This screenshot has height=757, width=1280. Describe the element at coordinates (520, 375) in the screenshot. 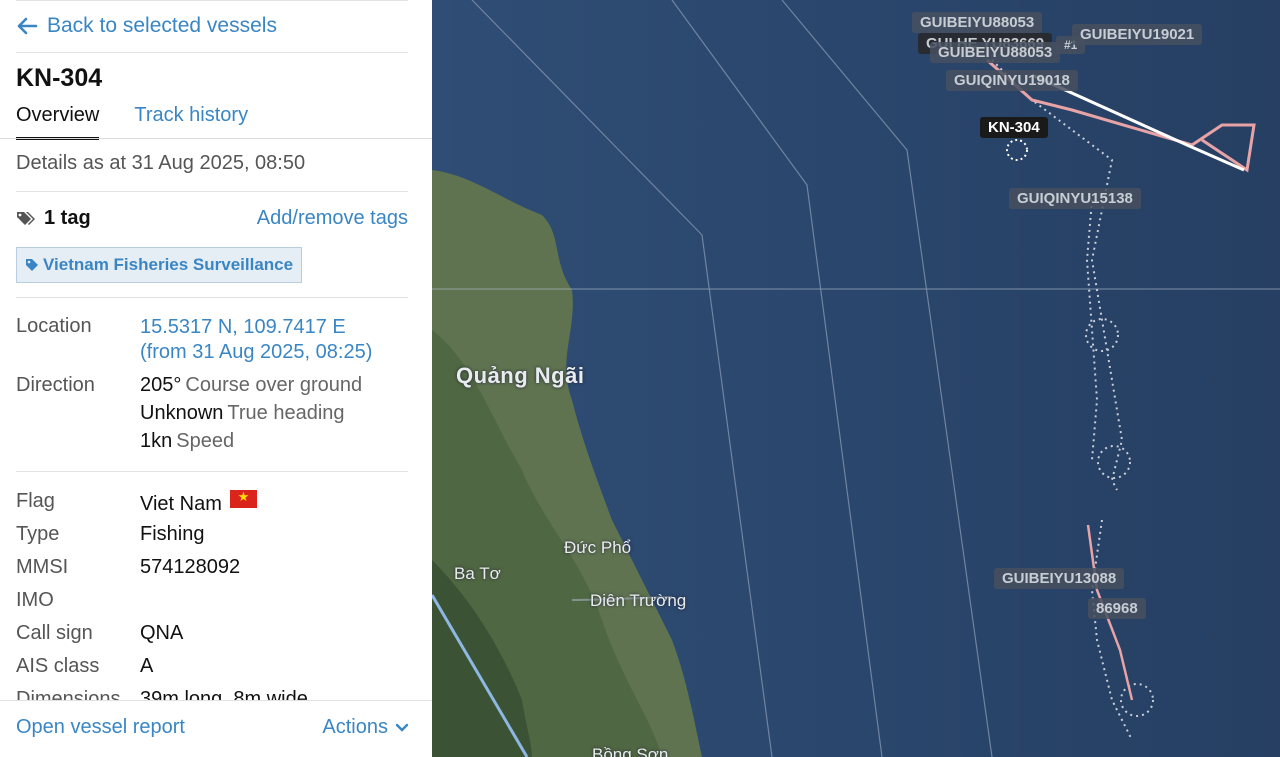

I see `province-label: Quảng Ngãi` at that location.